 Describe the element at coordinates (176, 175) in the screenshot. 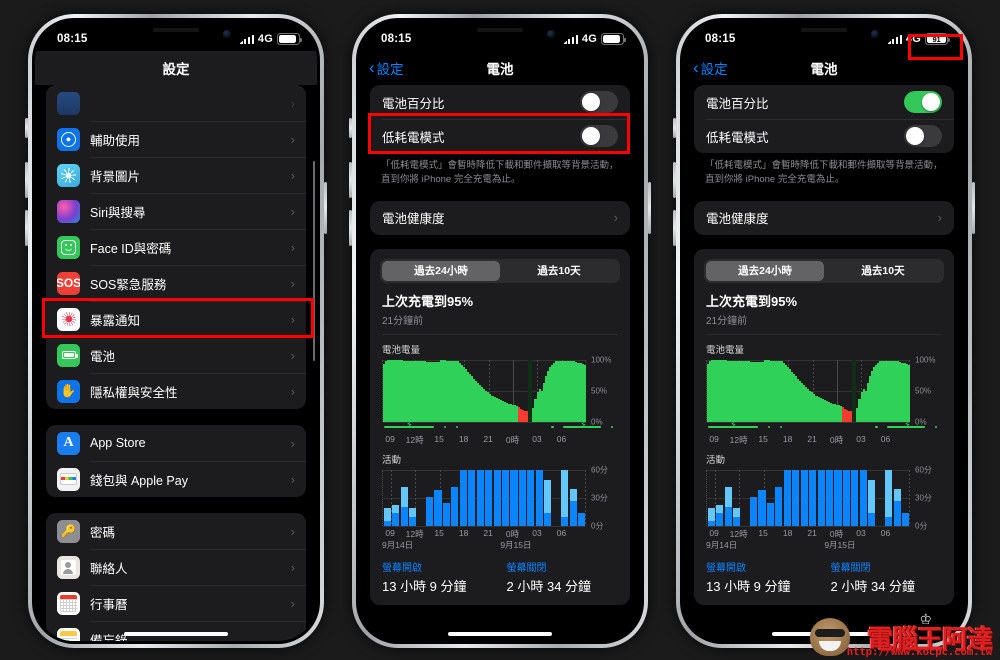

I see `sidebar-item-wallpaper: 背景圖片 ›` at that location.